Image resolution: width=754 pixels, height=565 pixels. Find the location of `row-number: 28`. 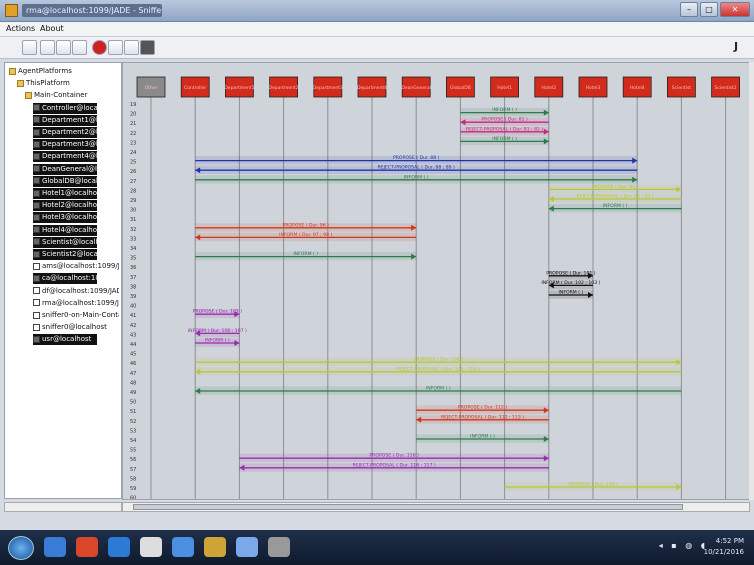

row-number: 28 is located at coordinates (133, 191).